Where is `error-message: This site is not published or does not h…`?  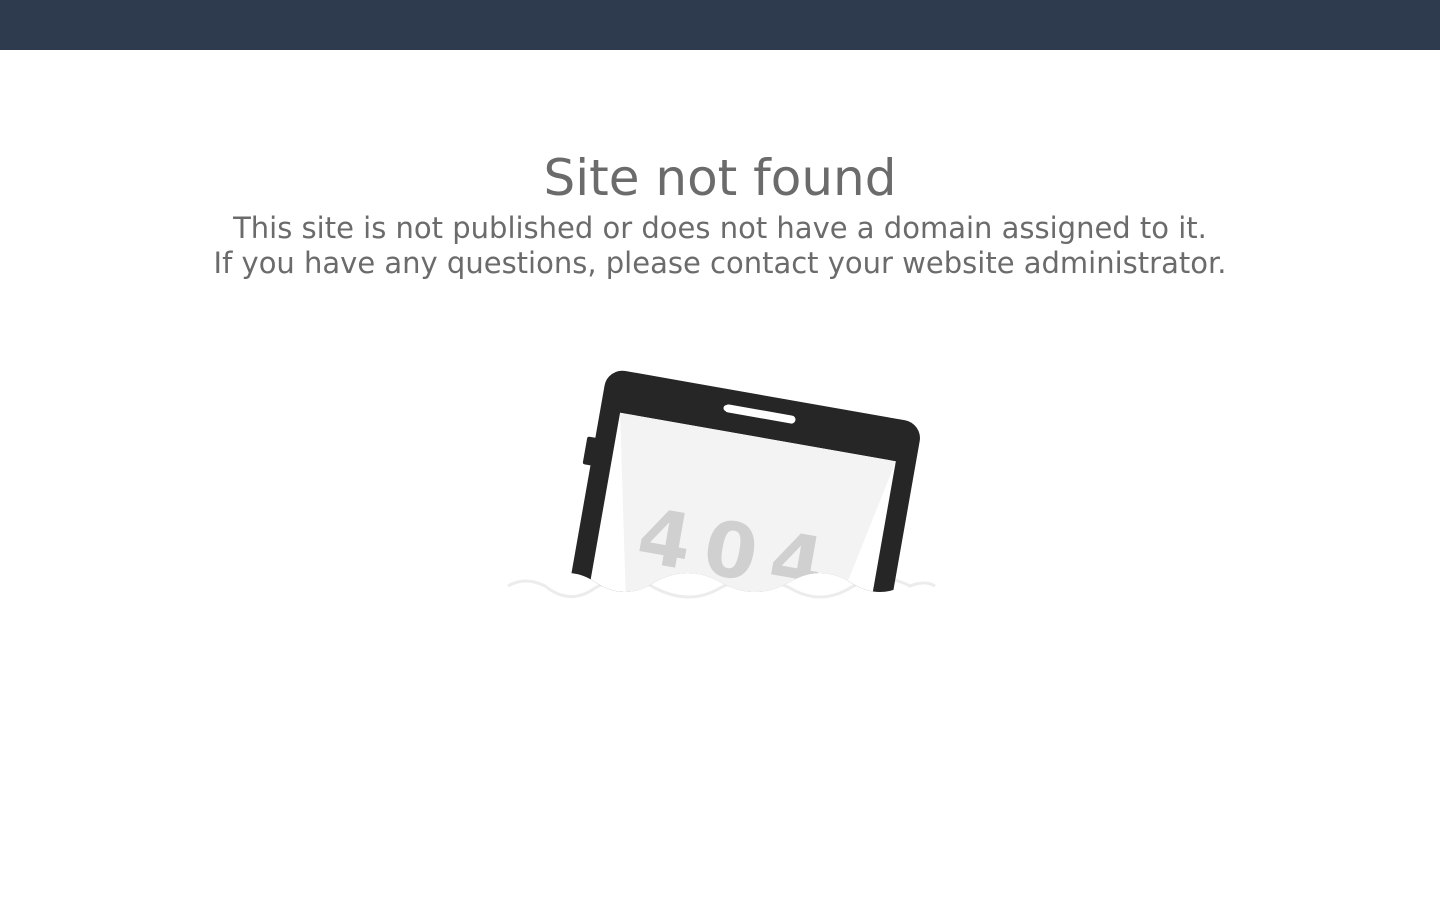
error-message: This site is not published or does not h… is located at coordinates (720, 246).